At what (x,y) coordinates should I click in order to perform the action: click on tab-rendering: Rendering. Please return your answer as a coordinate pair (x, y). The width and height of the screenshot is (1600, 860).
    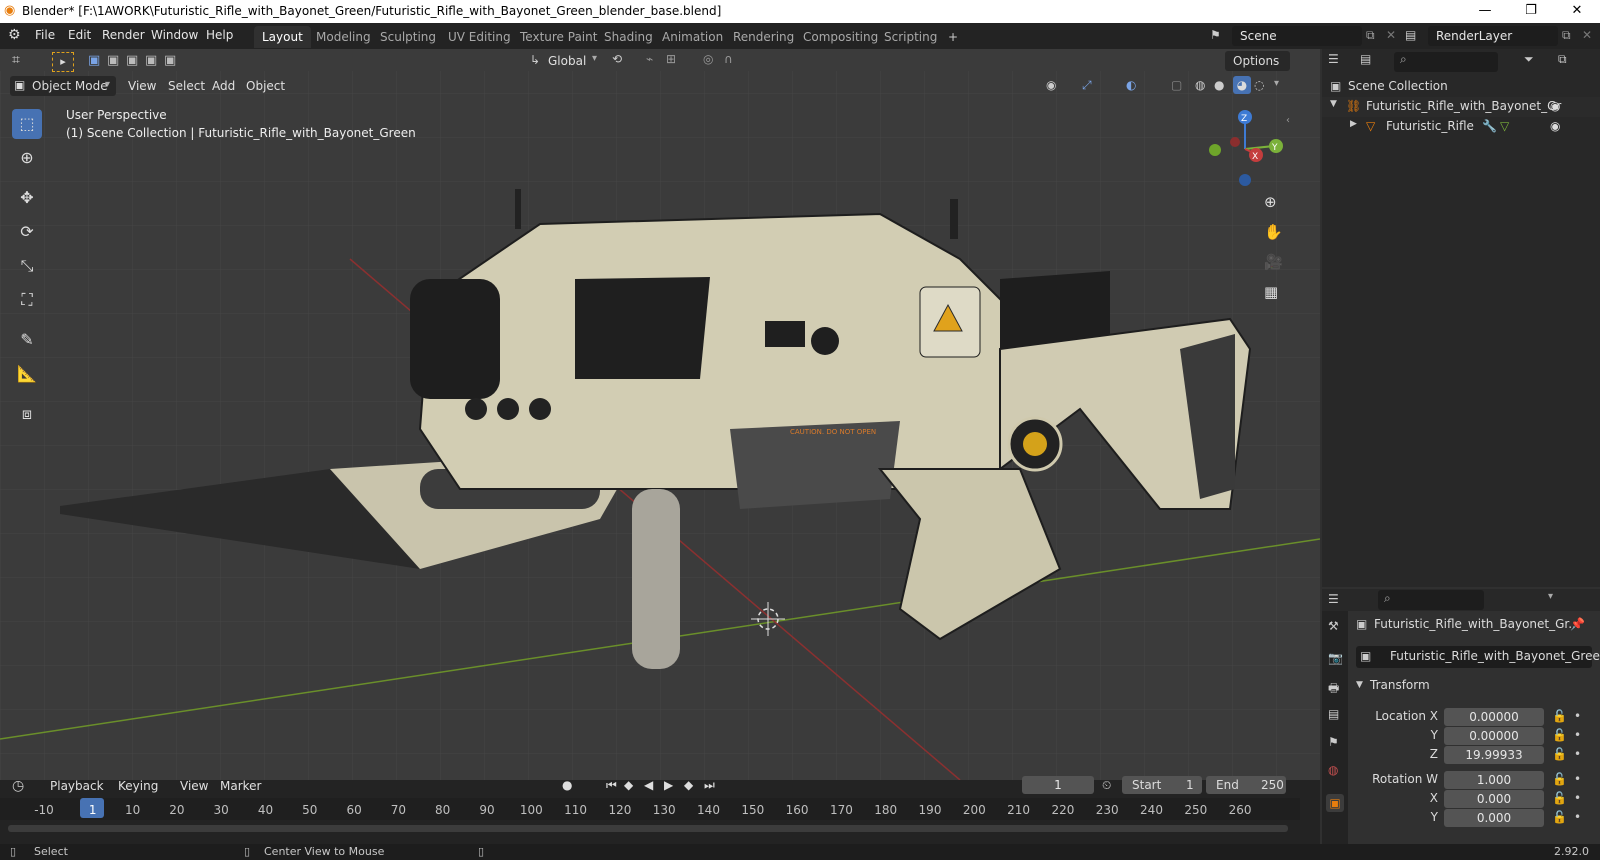
    Looking at the image, I should click on (763, 37).